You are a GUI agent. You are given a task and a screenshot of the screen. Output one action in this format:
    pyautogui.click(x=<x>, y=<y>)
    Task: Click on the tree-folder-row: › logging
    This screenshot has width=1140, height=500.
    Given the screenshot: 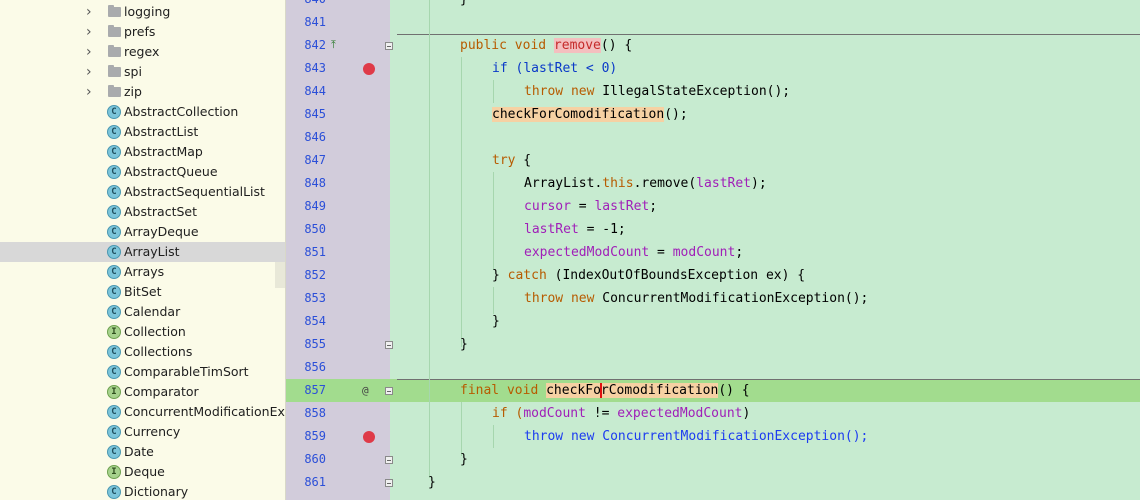 What is the action you would take?
    pyautogui.click(x=142, y=12)
    